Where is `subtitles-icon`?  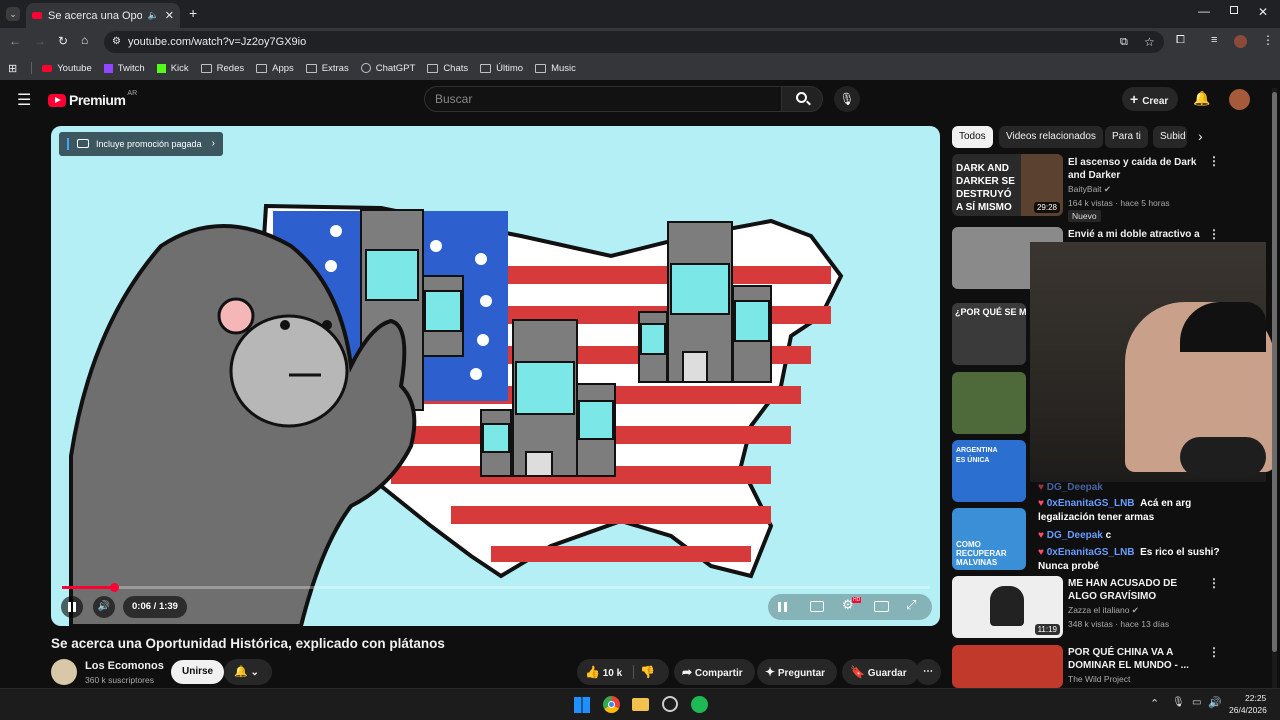
subtitles-icon is located at coordinates (817, 606).